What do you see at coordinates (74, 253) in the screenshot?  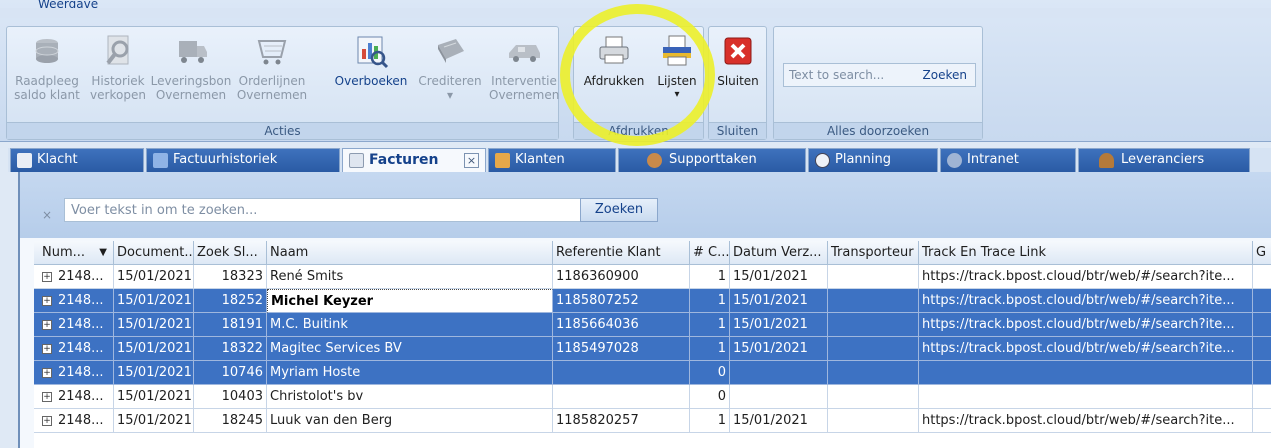 I see `col-num: Num... ▼` at bounding box center [74, 253].